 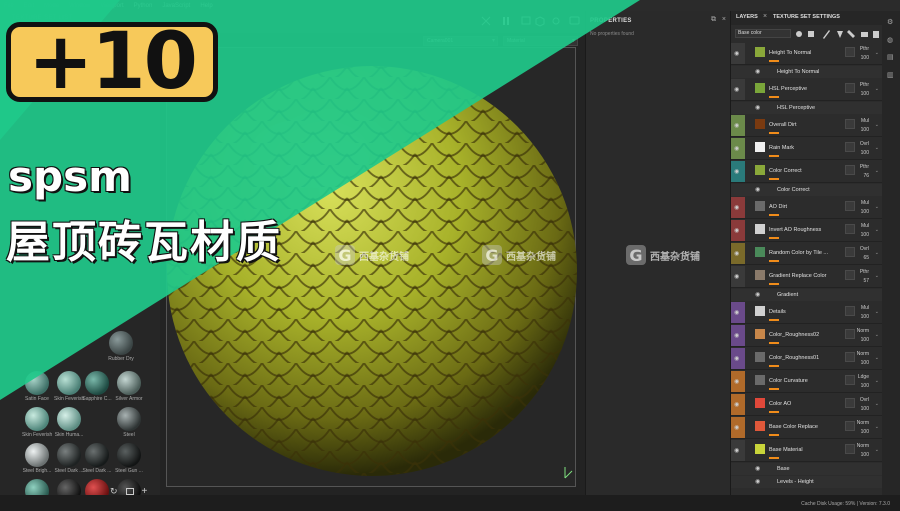 I want to click on menu-mode: Mode, so click(x=51, y=6).